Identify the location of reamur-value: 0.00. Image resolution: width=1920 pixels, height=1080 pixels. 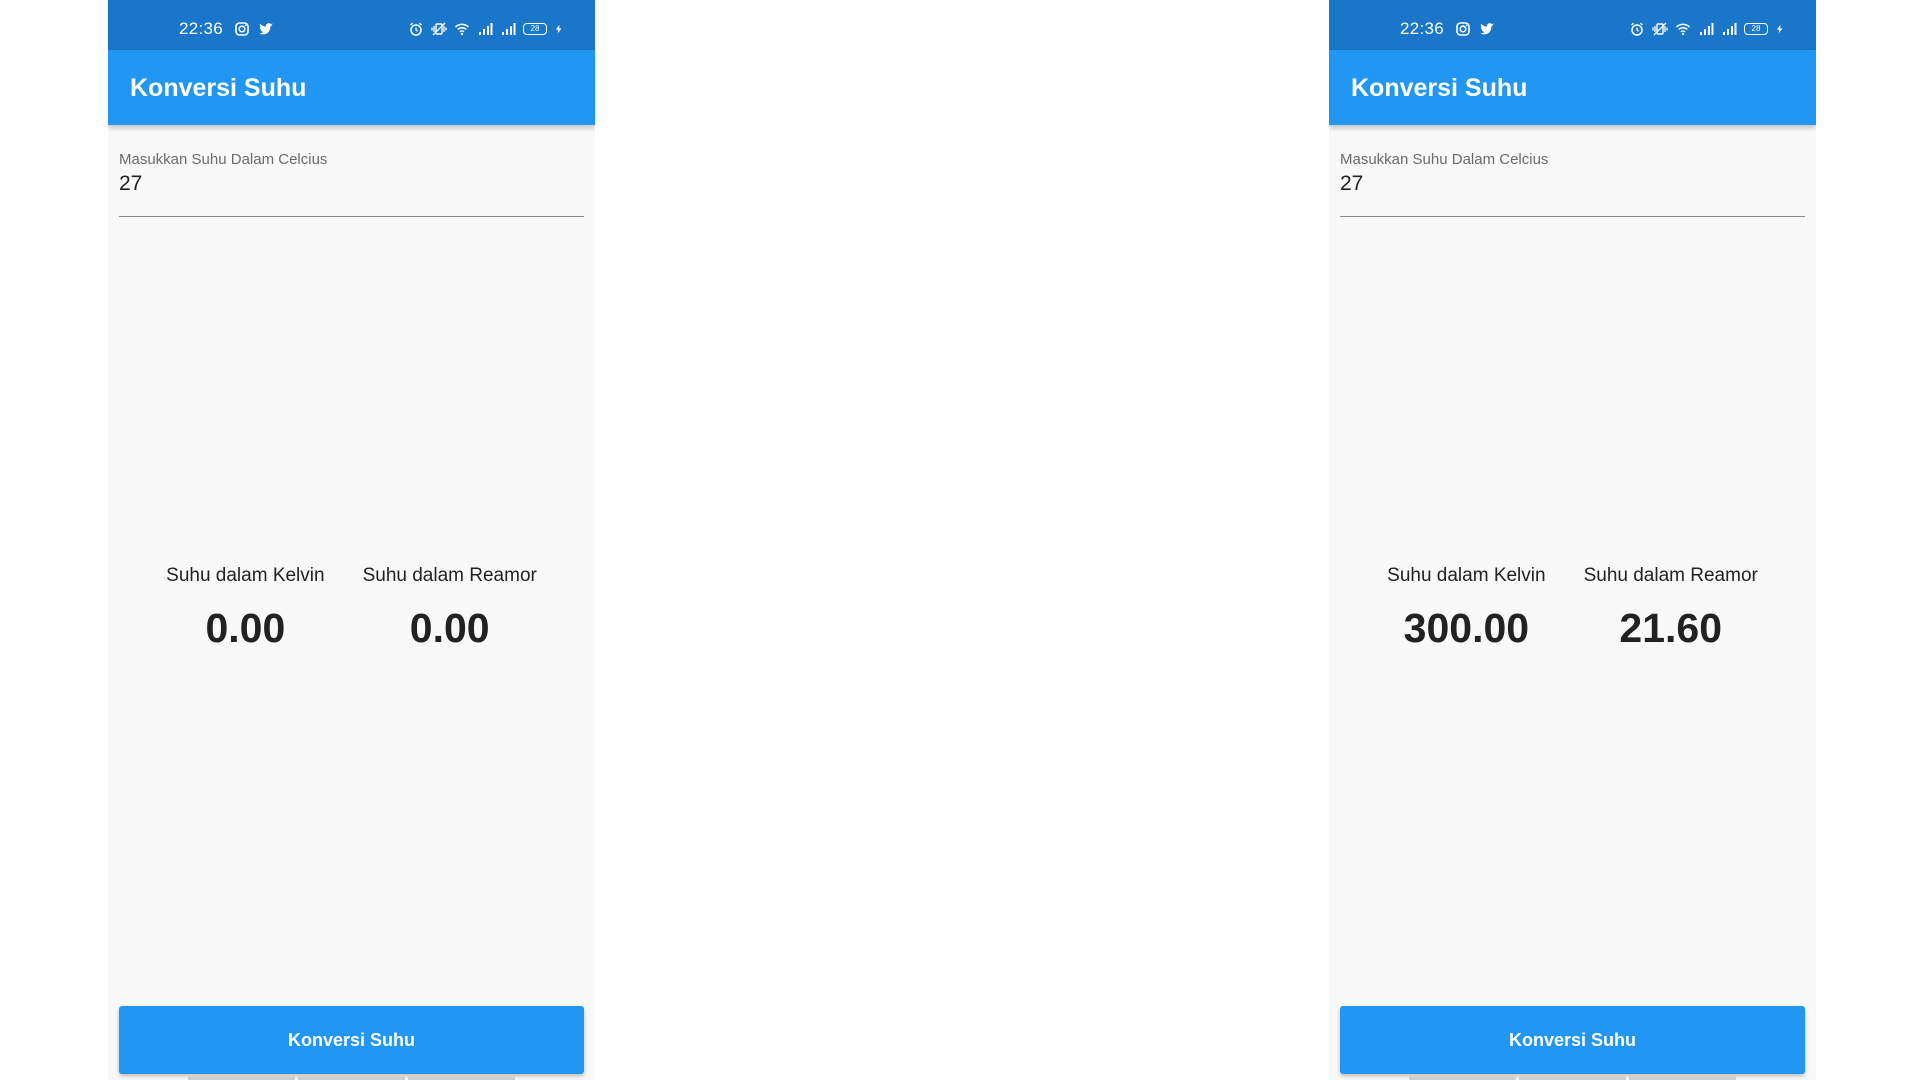
(449, 628).